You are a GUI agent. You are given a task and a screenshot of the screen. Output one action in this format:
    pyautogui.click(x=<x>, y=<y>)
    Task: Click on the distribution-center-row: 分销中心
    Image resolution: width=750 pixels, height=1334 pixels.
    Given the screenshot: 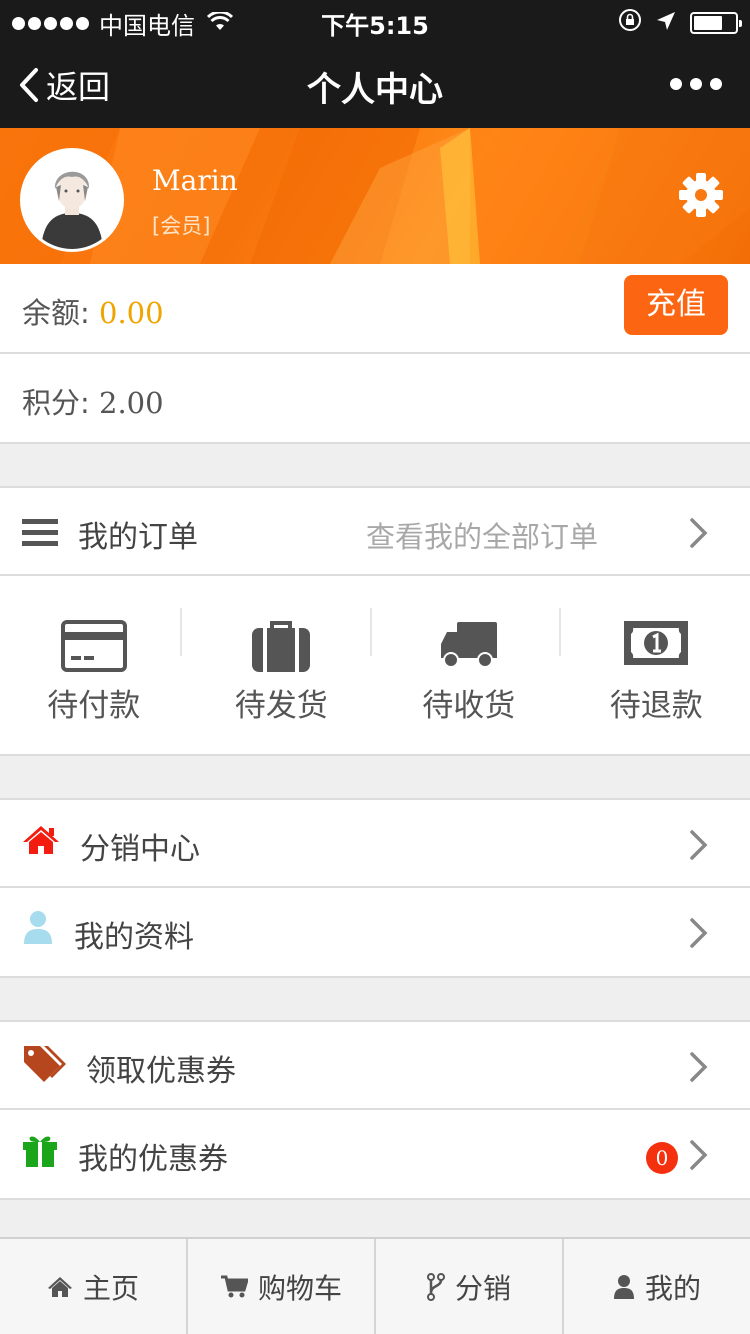 What is the action you would take?
    pyautogui.click(x=375, y=843)
    